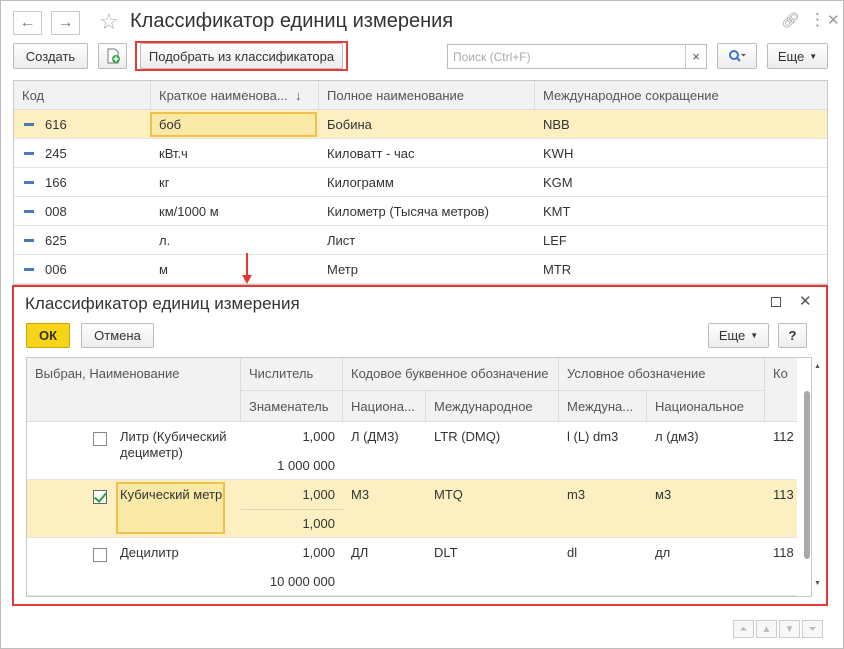 The image size is (844, 649). Describe the element at coordinates (173, 153) in the screenshot. I see `cell-short: кВт.ч` at that location.